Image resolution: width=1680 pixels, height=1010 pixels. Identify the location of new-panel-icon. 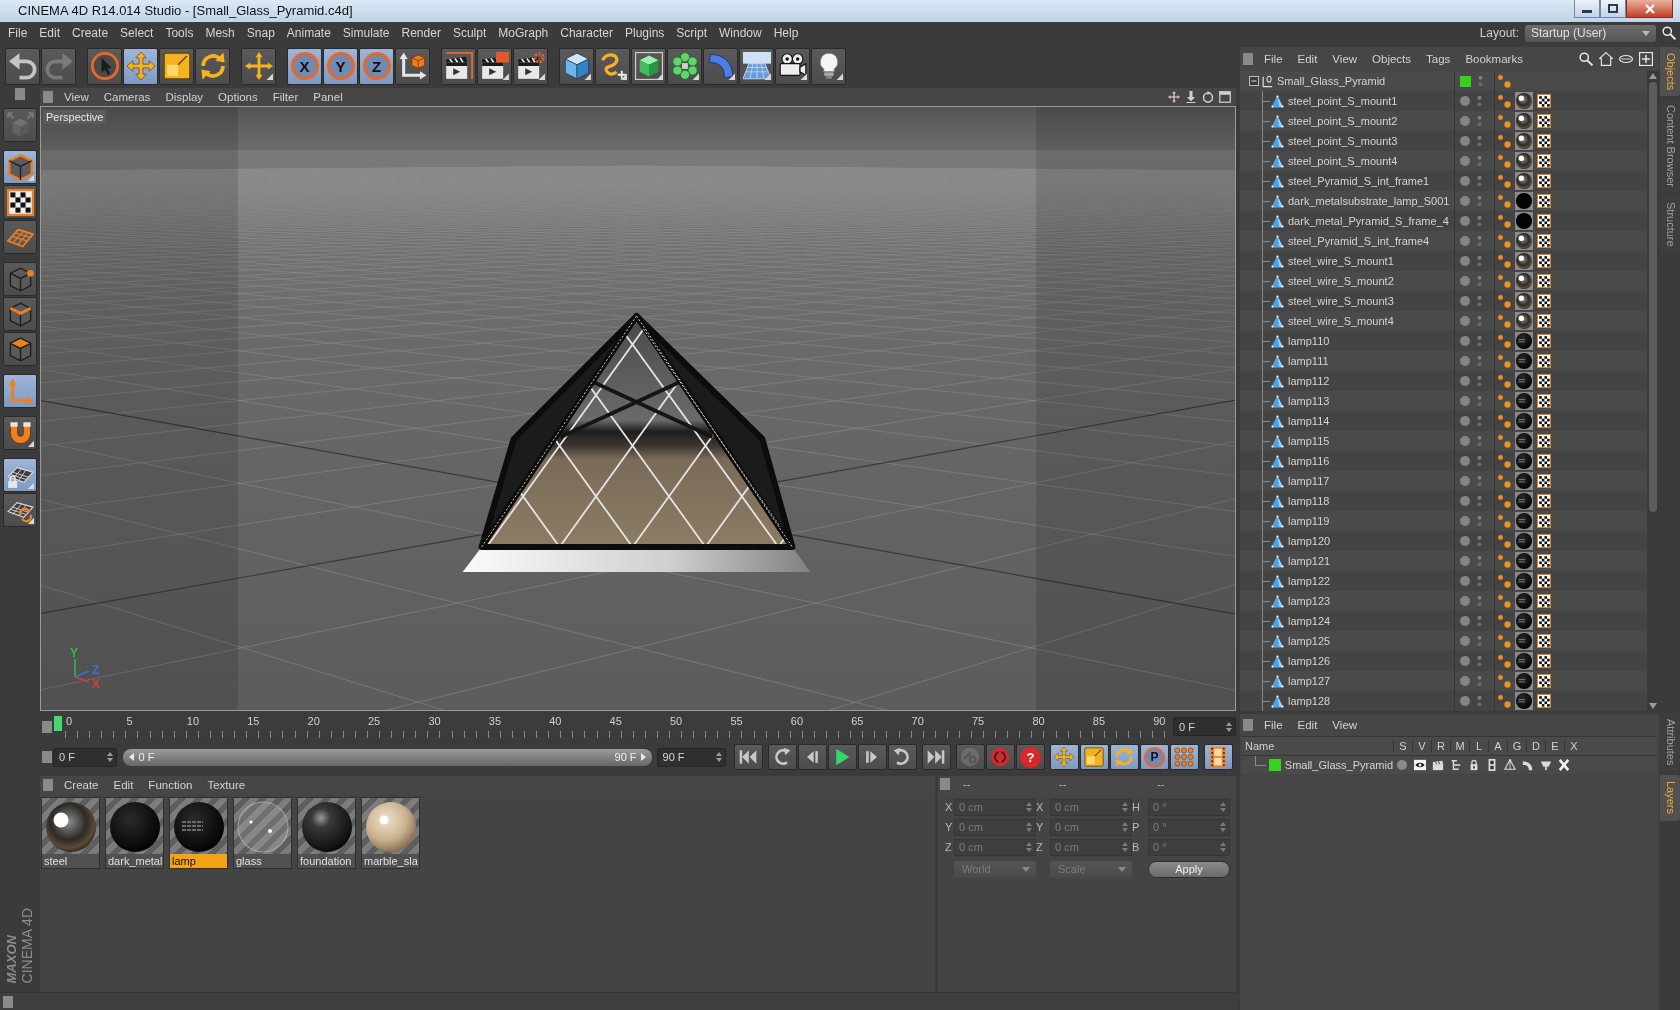
(1646, 59).